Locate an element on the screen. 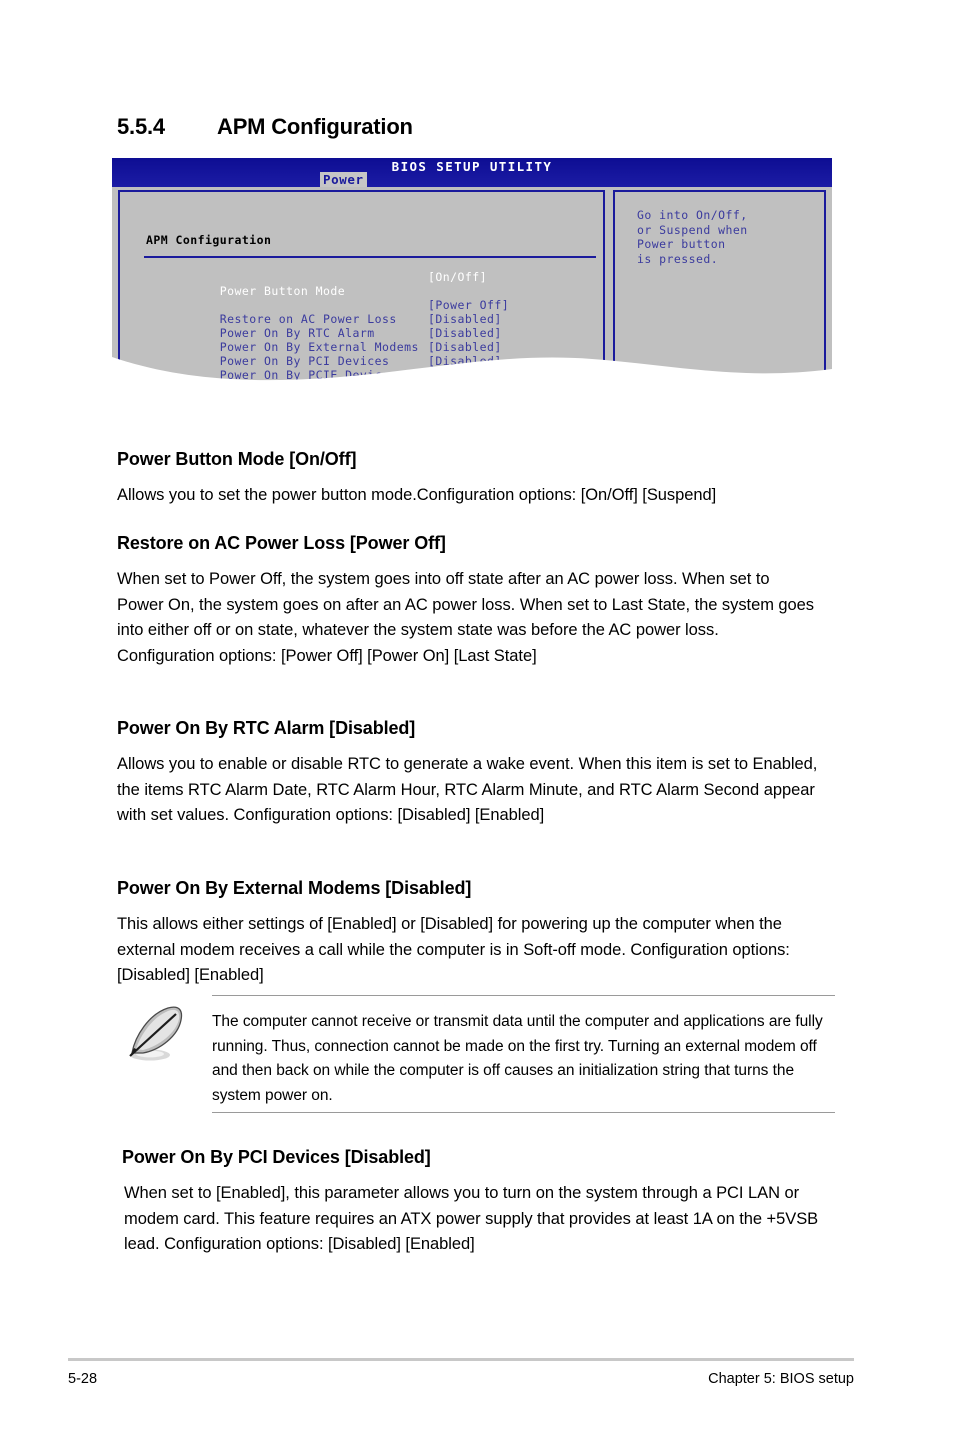  section-number: 5.5.4 is located at coordinates (141, 126).